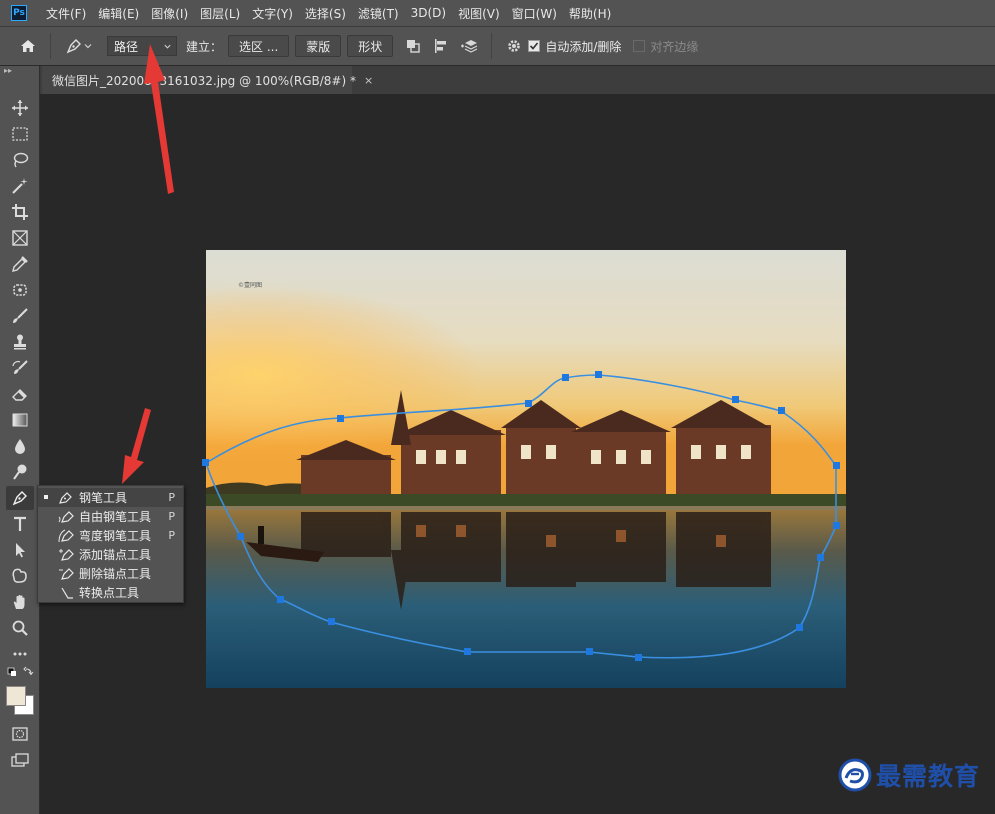  I want to click on add-anchor-icon, so click(66, 554).